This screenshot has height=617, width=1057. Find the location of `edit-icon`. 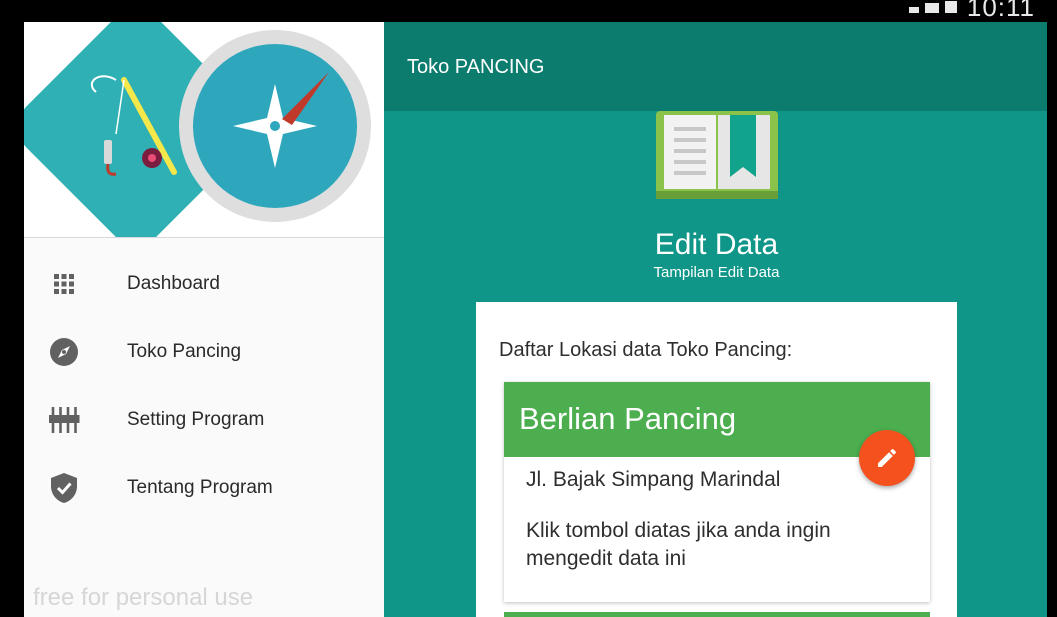

edit-icon is located at coordinates (887, 458).